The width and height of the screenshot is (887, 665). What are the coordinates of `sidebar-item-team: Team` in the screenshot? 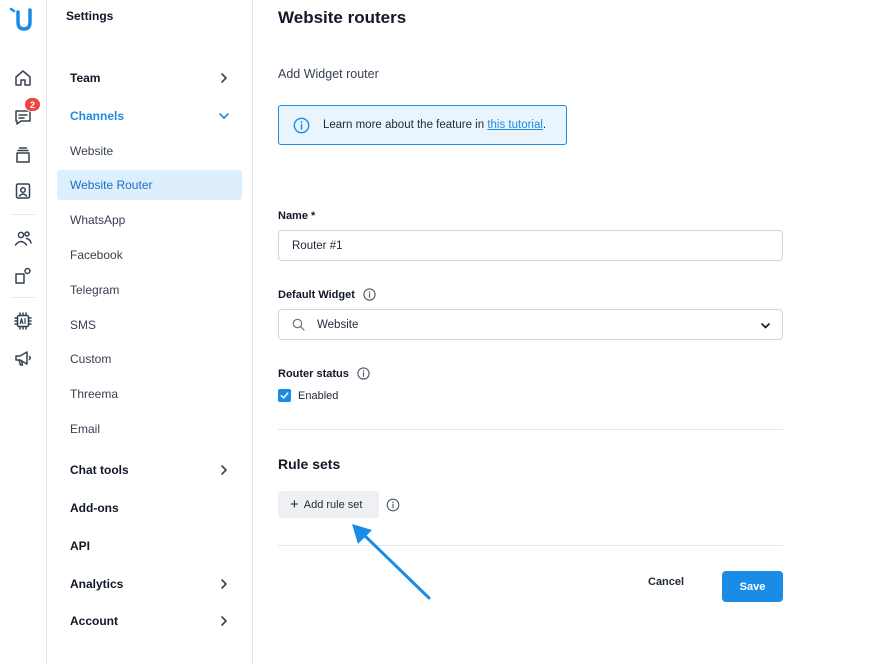 It's located at (149, 78).